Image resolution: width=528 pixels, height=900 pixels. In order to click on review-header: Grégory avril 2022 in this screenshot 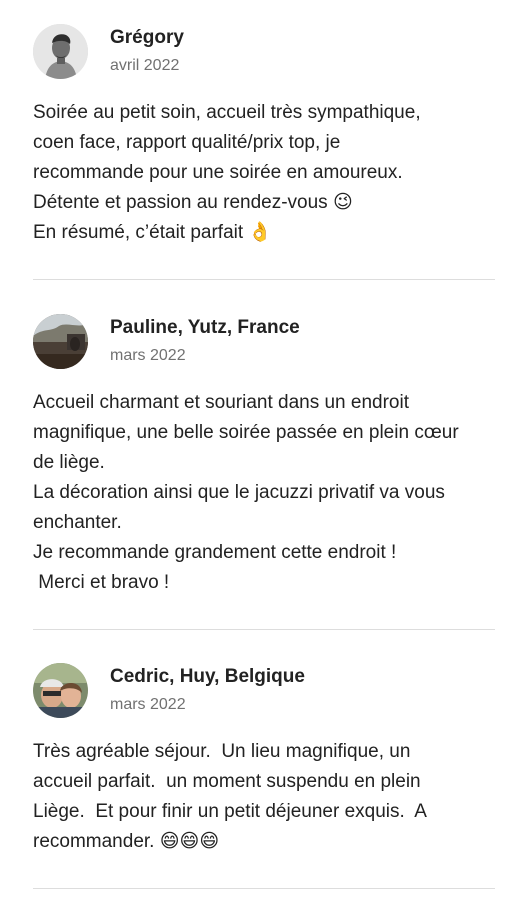, I will do `click(264, 52)`.